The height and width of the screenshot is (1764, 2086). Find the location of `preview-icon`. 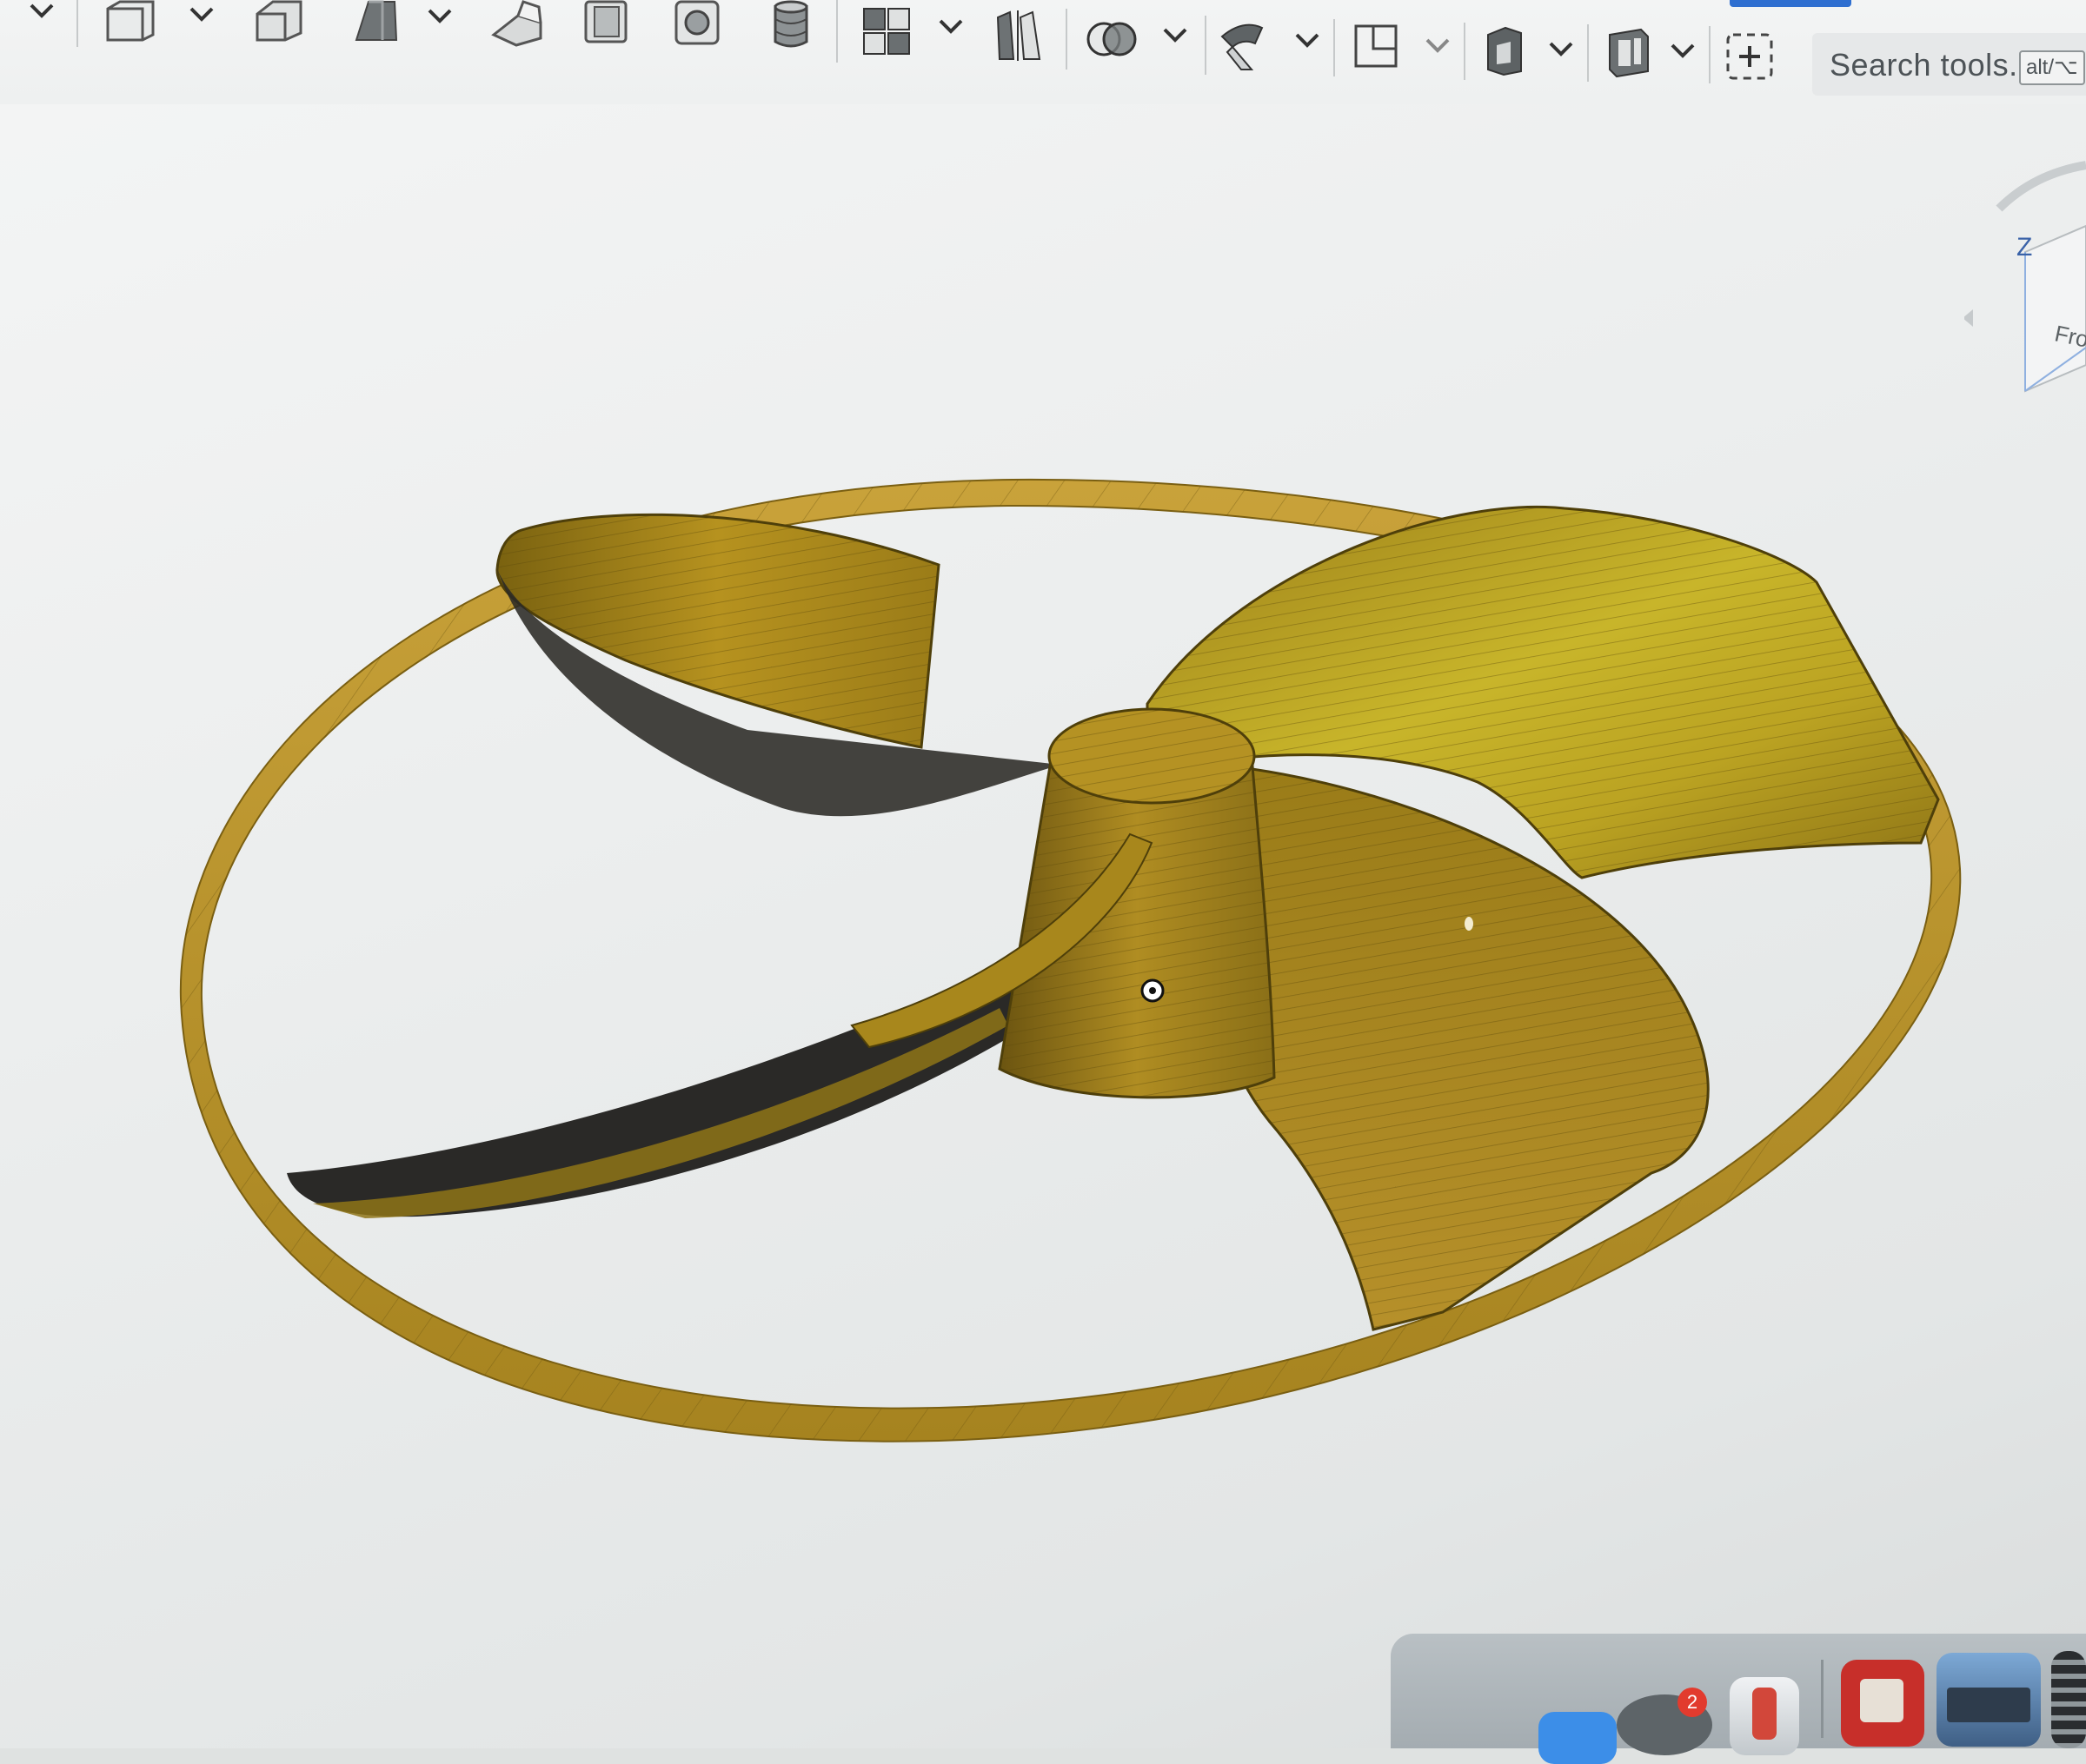

preview-icon is located at coordinates (1989, 1700).